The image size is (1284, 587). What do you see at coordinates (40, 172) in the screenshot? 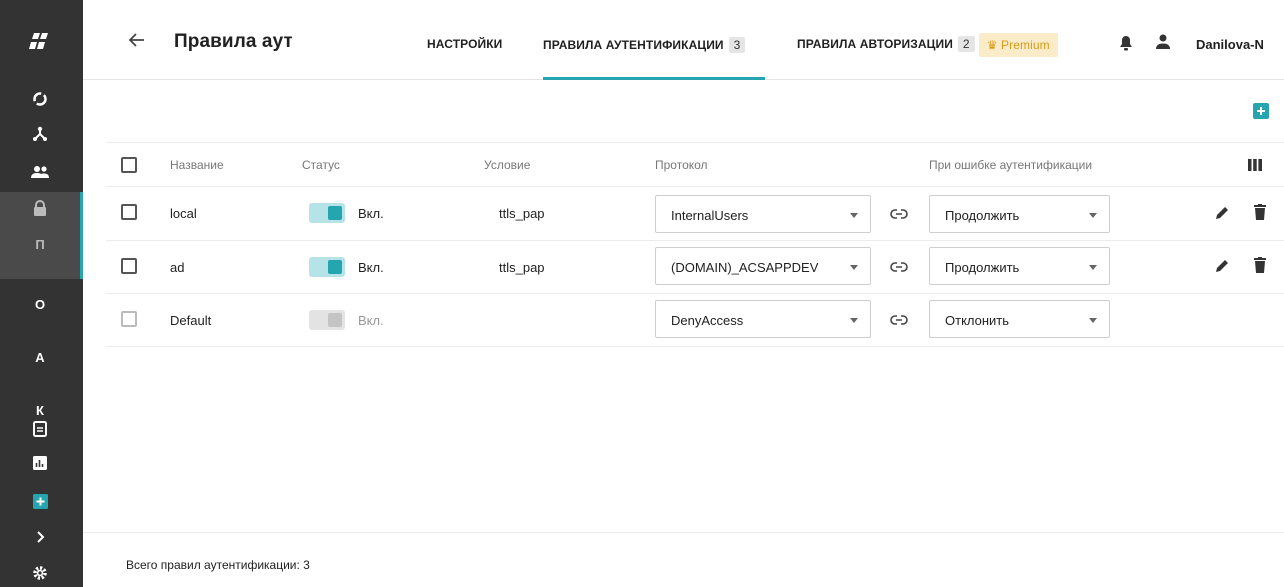
I see `users-icon` at bounding box center [40, 172].